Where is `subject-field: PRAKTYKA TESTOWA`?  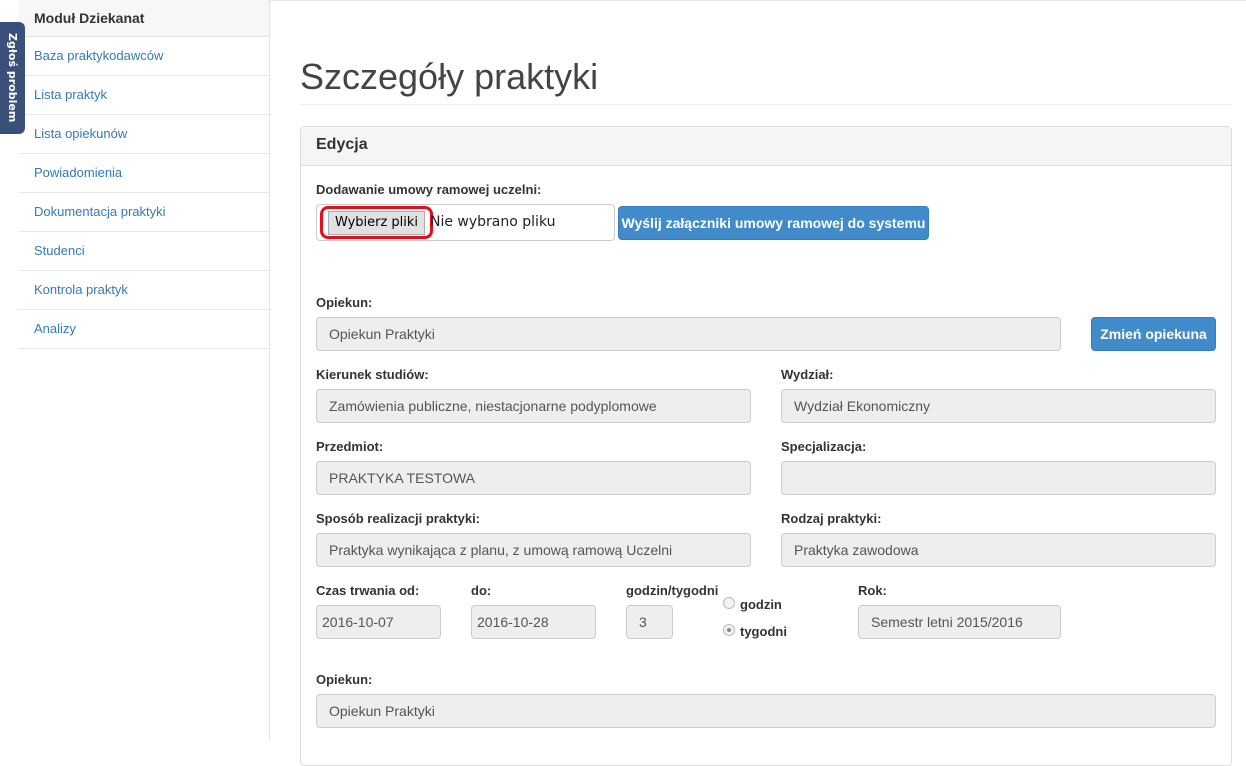 subject-field: PRAKTYKA TESTOWA is located at coordinates (533, 478).